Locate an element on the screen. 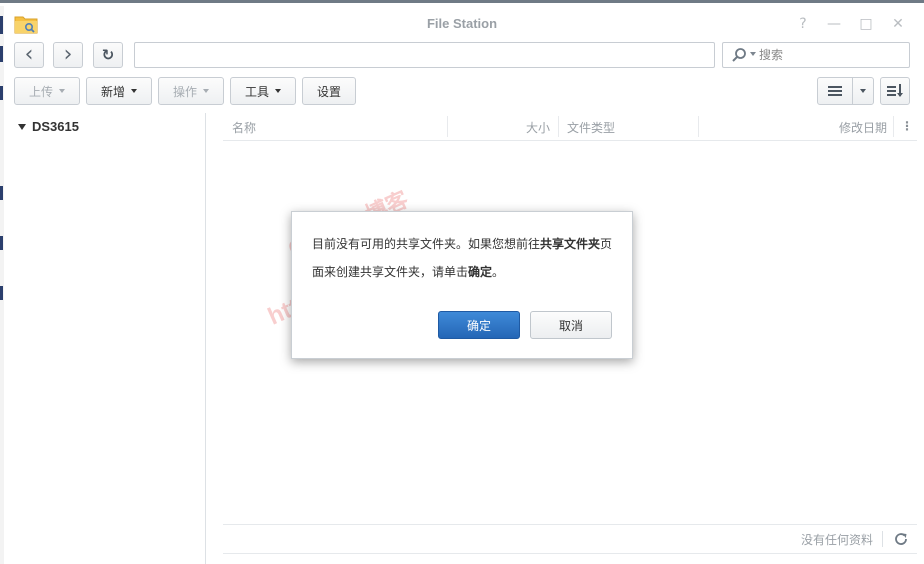 The height and width of the screenshot is (564, 924). message-bold-shared-folder: 共享文件夹 is located at coordinates (570, 244).